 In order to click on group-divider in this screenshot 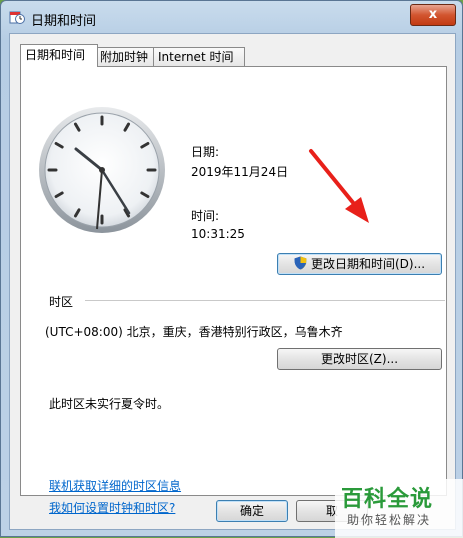, I will do `click(265, 300)`.